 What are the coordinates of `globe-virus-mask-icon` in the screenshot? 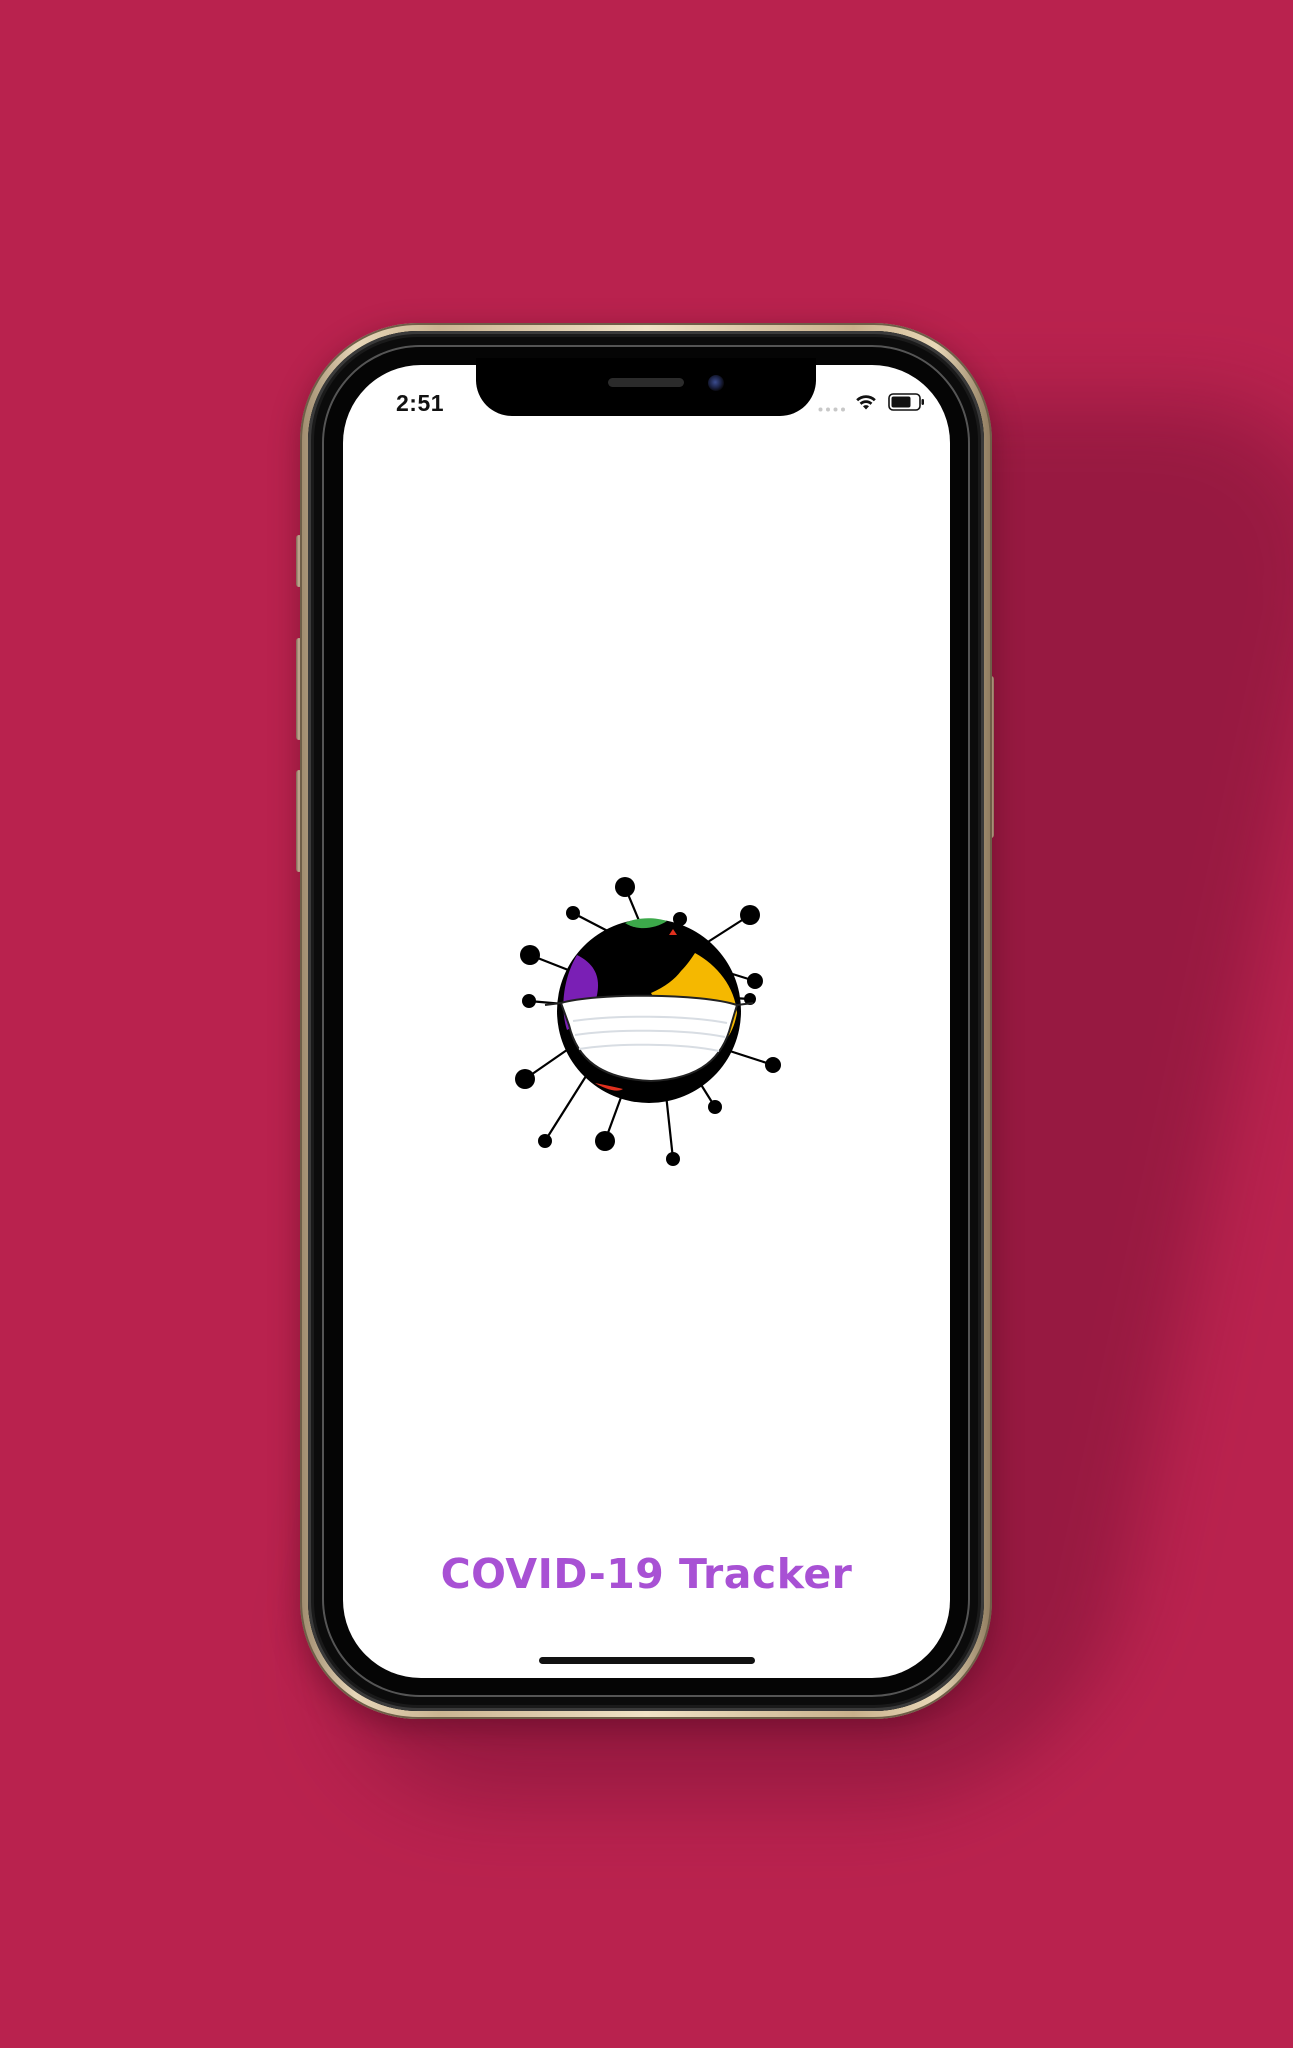 It's located at (648, 1021).